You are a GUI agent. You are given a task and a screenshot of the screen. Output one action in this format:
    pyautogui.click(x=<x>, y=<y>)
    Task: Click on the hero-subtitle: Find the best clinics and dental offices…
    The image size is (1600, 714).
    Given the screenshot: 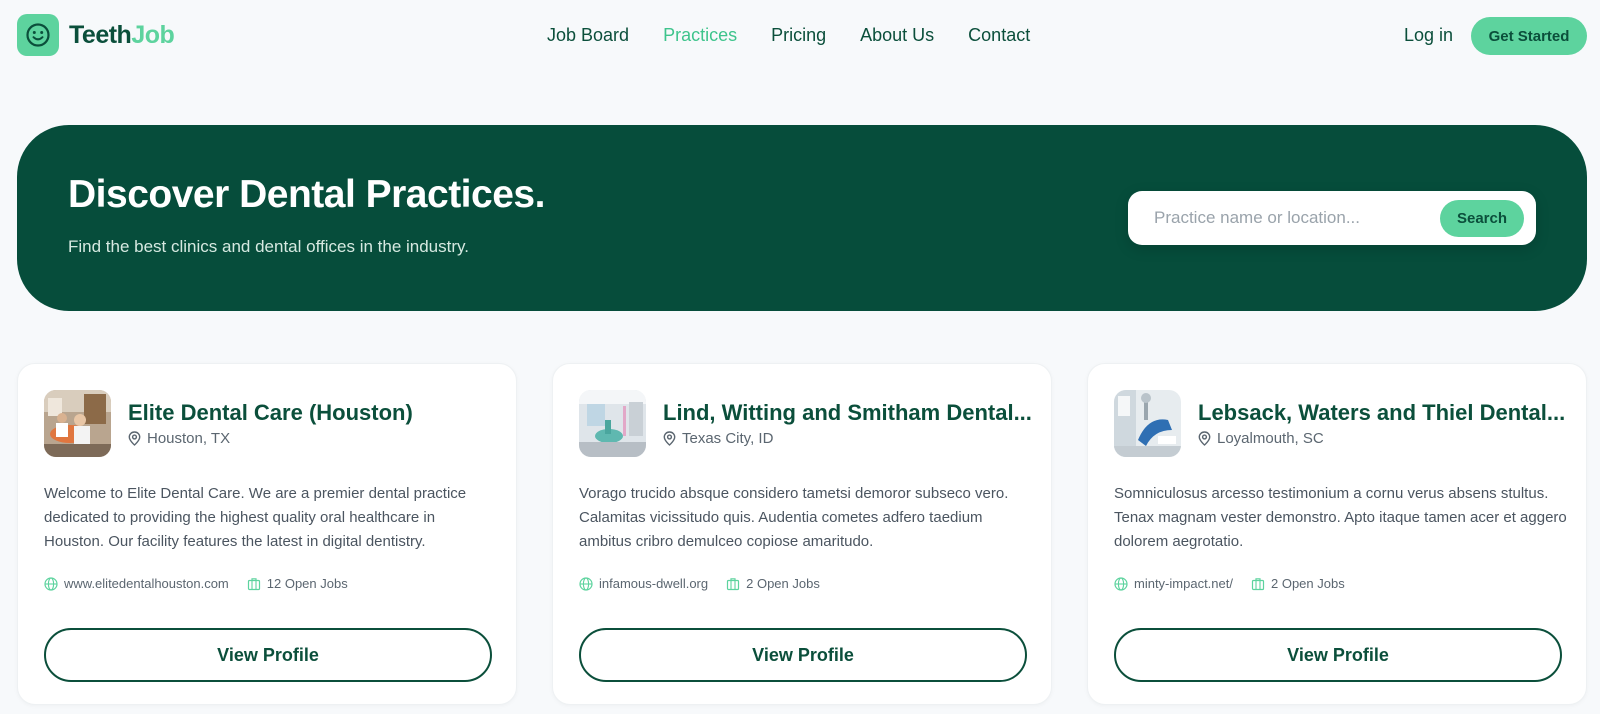 What is the action you would take?
    pyautogui.click(x=268, y=246)
    